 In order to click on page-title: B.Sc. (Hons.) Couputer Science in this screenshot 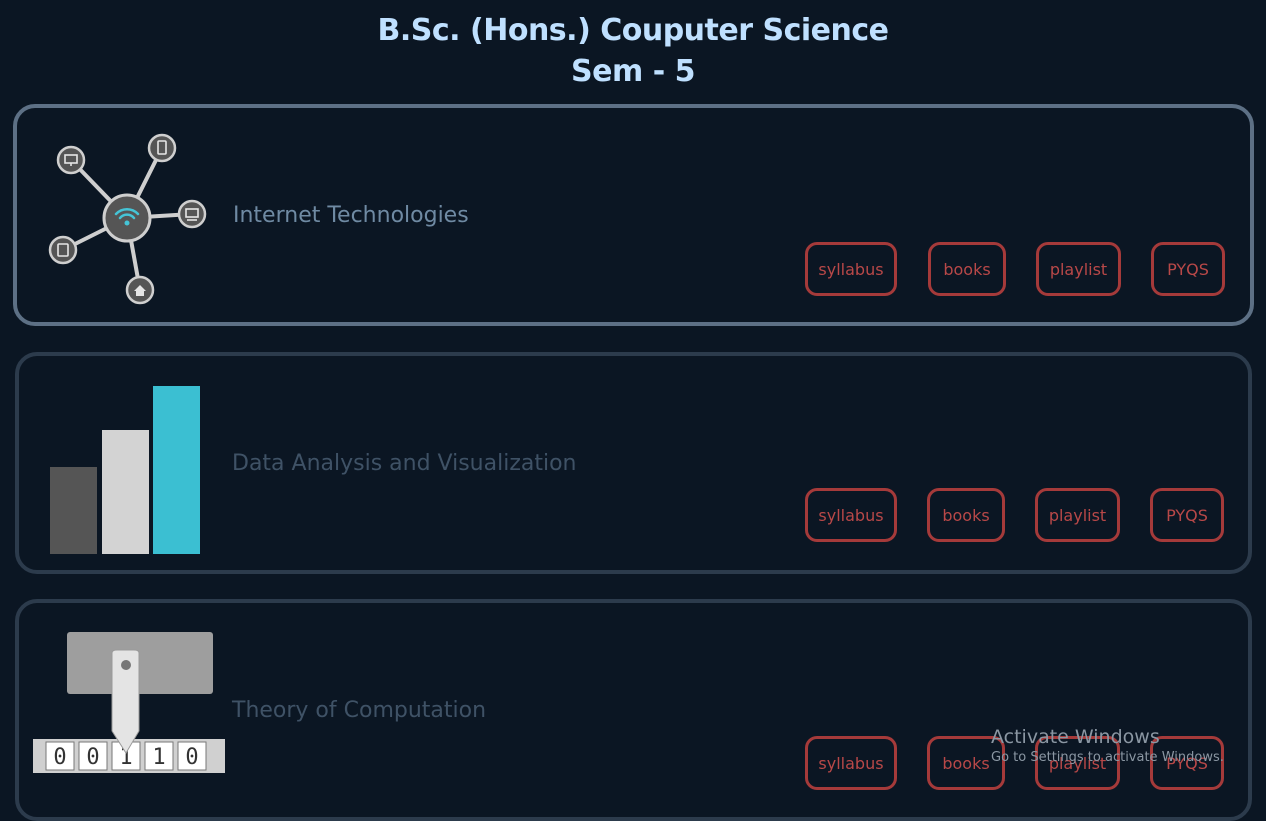, I will do `click(633, 30)`.